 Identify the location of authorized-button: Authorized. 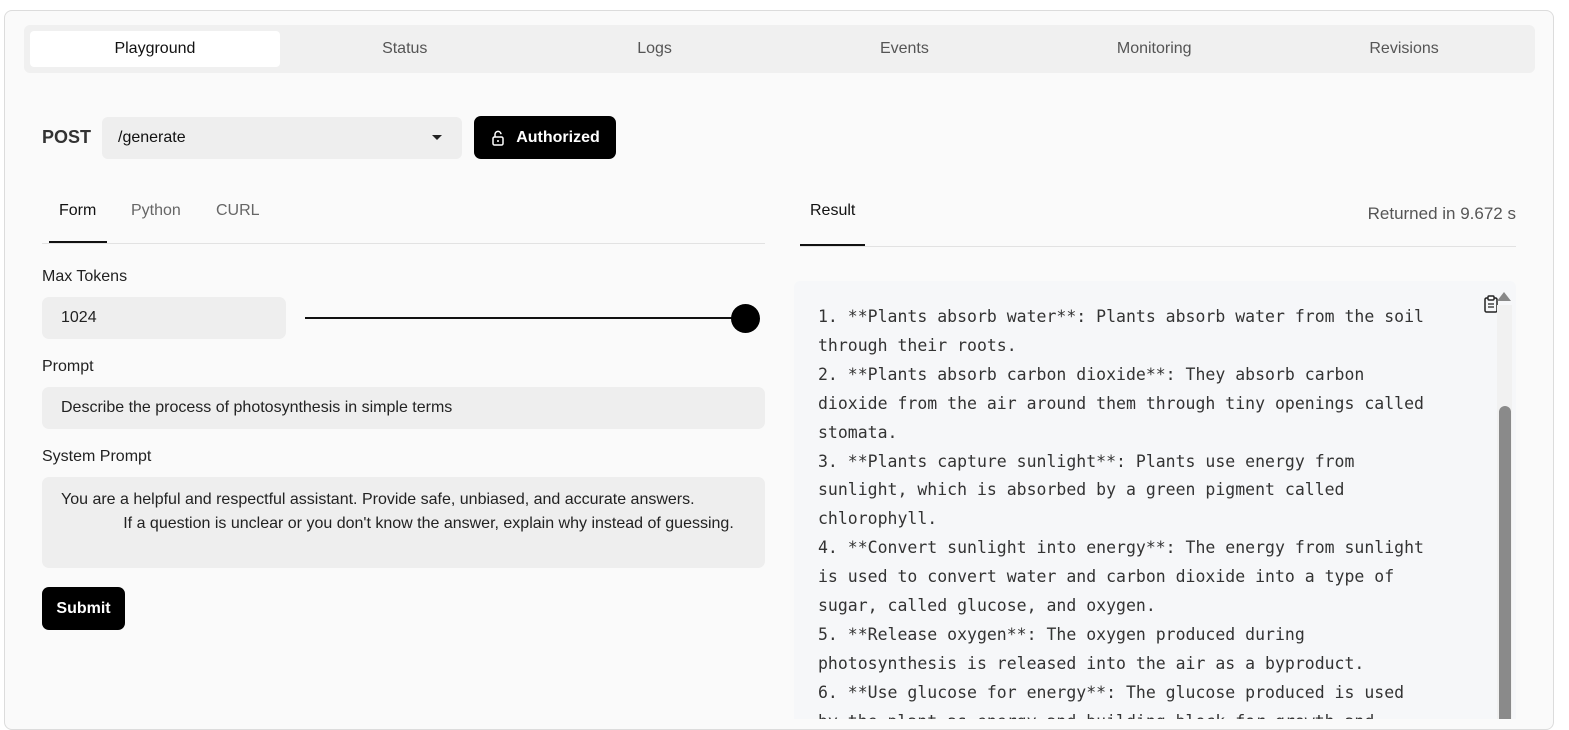
(545, 137).